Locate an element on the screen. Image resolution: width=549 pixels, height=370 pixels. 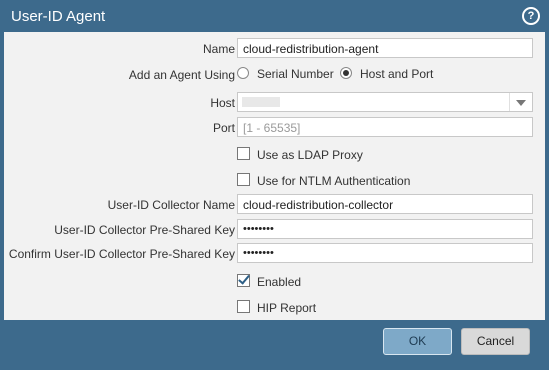
enabled-checkbox is located at coordinates (243, 280).